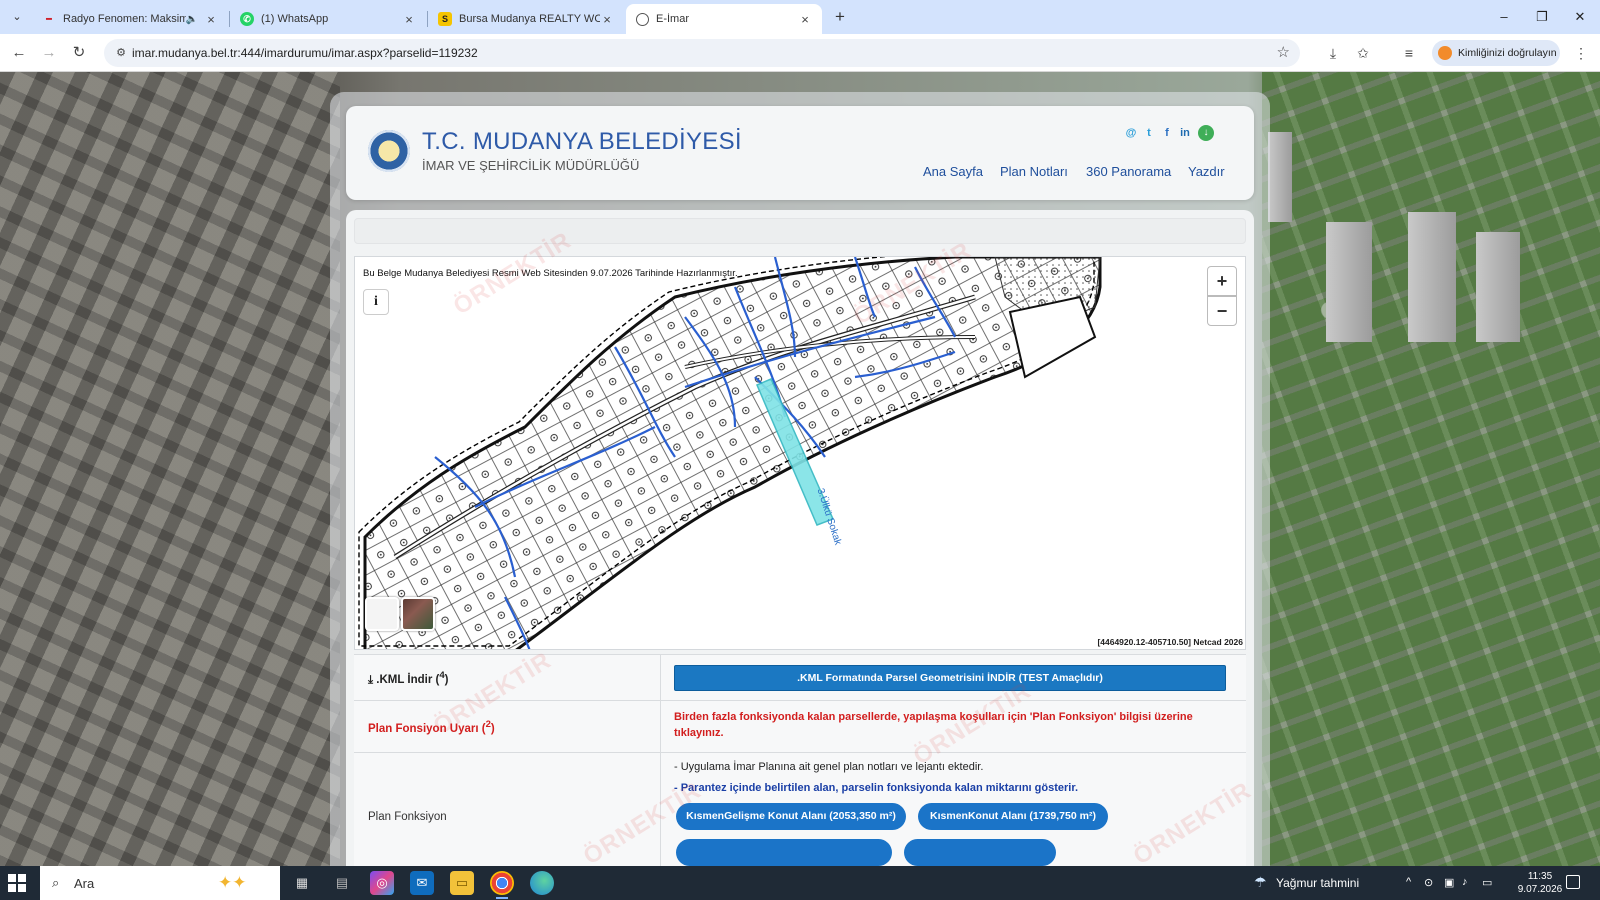 This screenshot has height=900, width=1600. What do you see at coordinates (800, 231) in the screenshot?
I see `top-strip` at bounding box center [800, 231].